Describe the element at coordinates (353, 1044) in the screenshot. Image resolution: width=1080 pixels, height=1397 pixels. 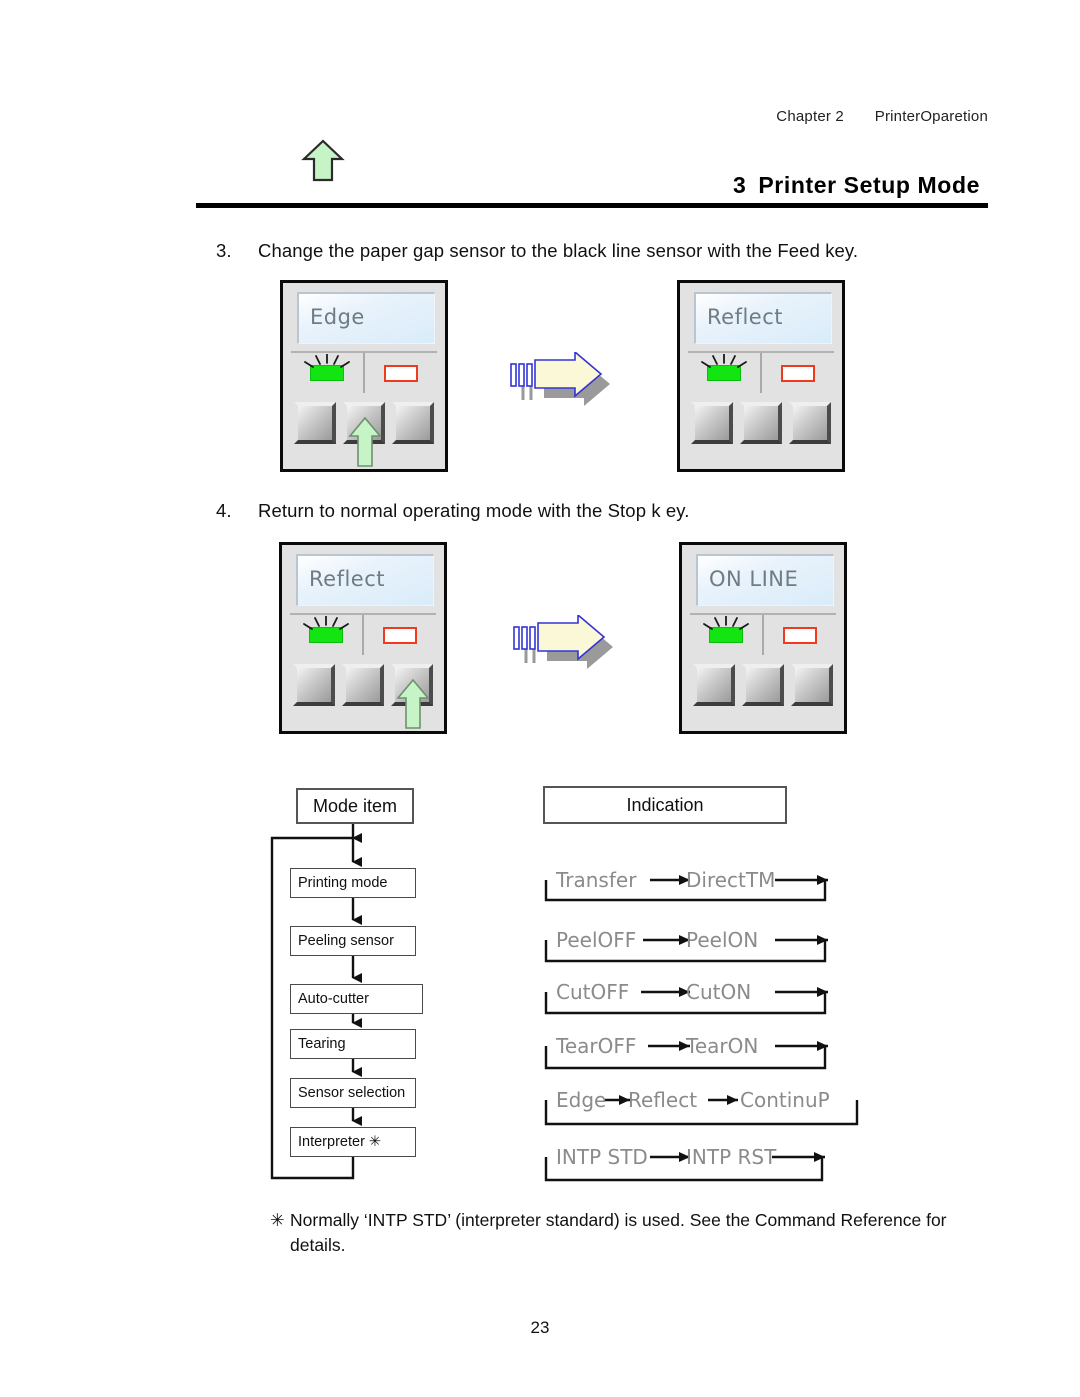
I see `mode-item-box: Tearing` at that location.